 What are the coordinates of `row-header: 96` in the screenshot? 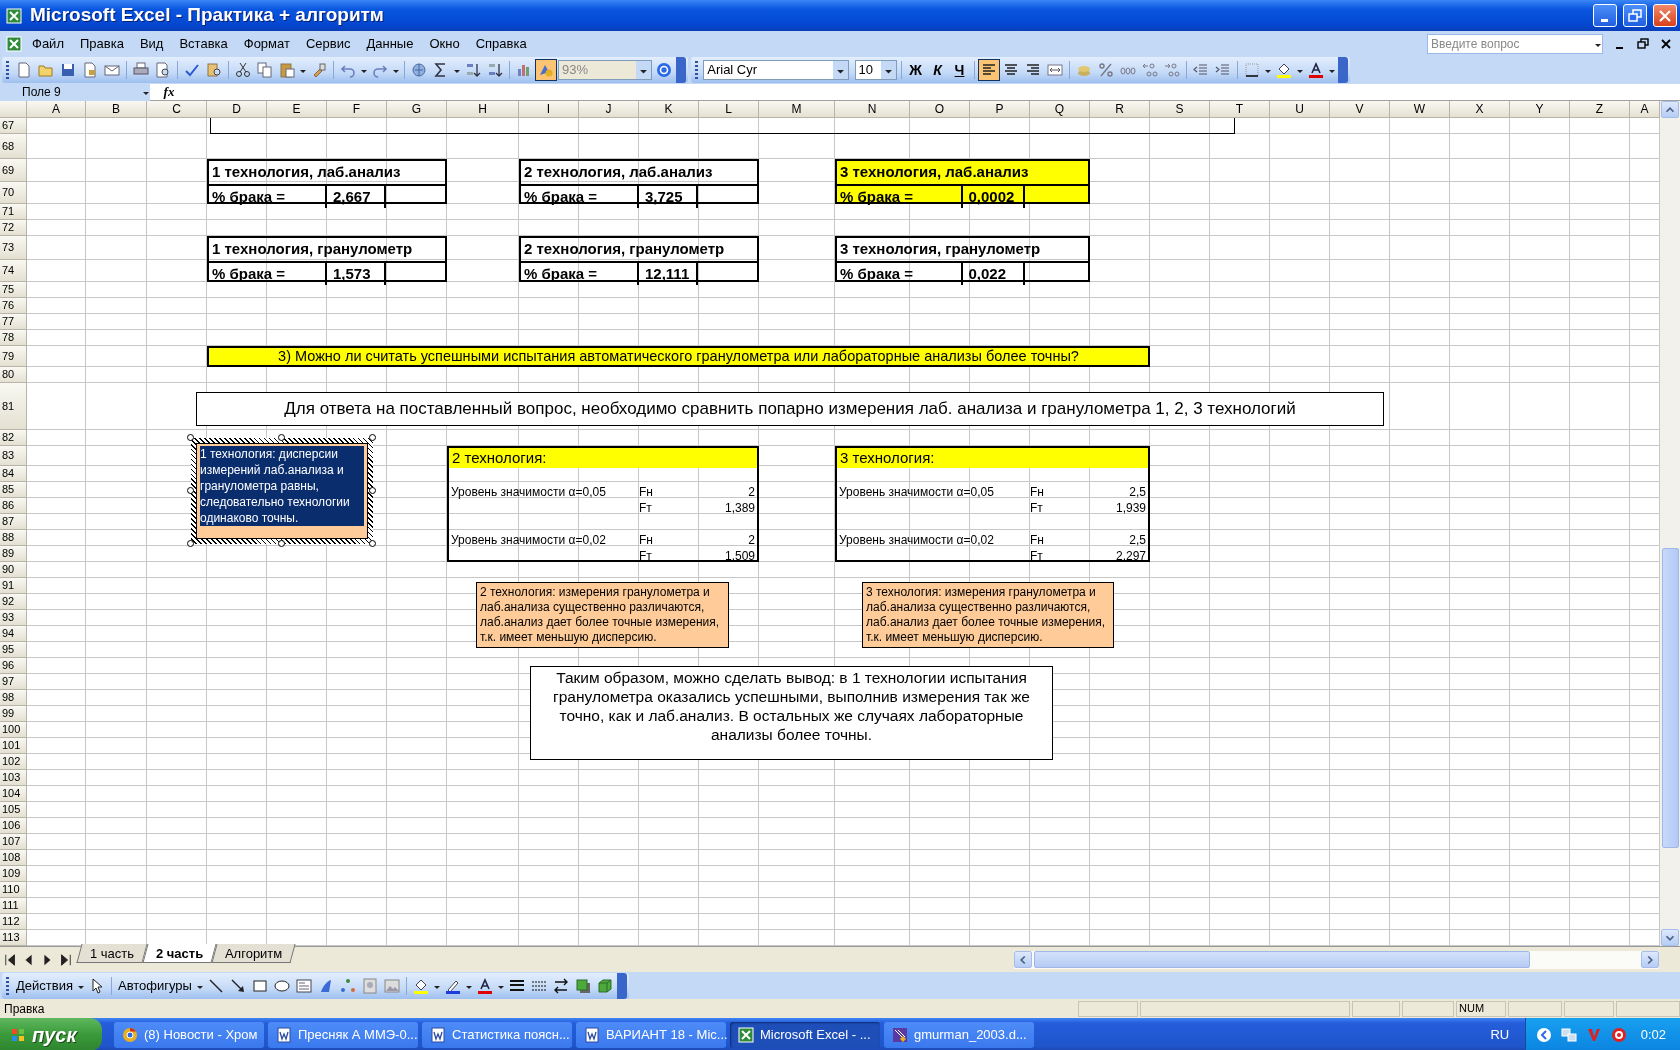 It's located at (13, 666).